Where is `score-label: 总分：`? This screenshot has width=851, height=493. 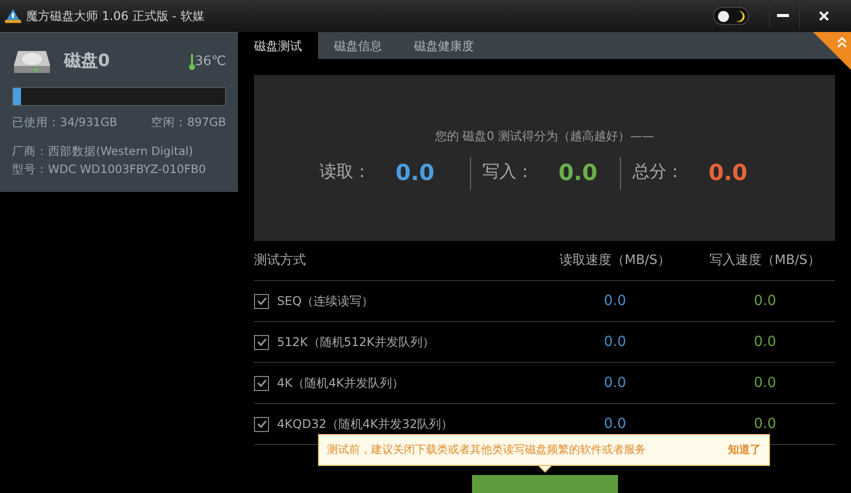
score-label: 总分： is located at coordinates (658, 172).